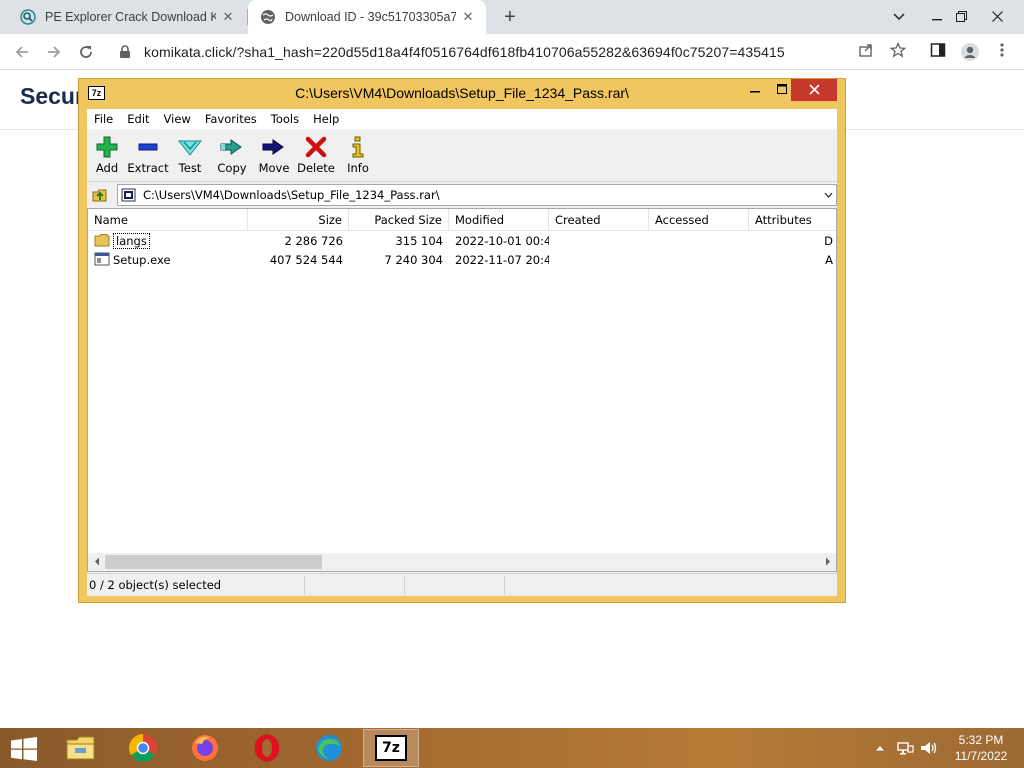 Image resolution: width=1024 pixels, height=768 pixels. Describe the element at coordinates (96, 562) in the screenshot. I see `scroll-left-arrow-icon` at that location.